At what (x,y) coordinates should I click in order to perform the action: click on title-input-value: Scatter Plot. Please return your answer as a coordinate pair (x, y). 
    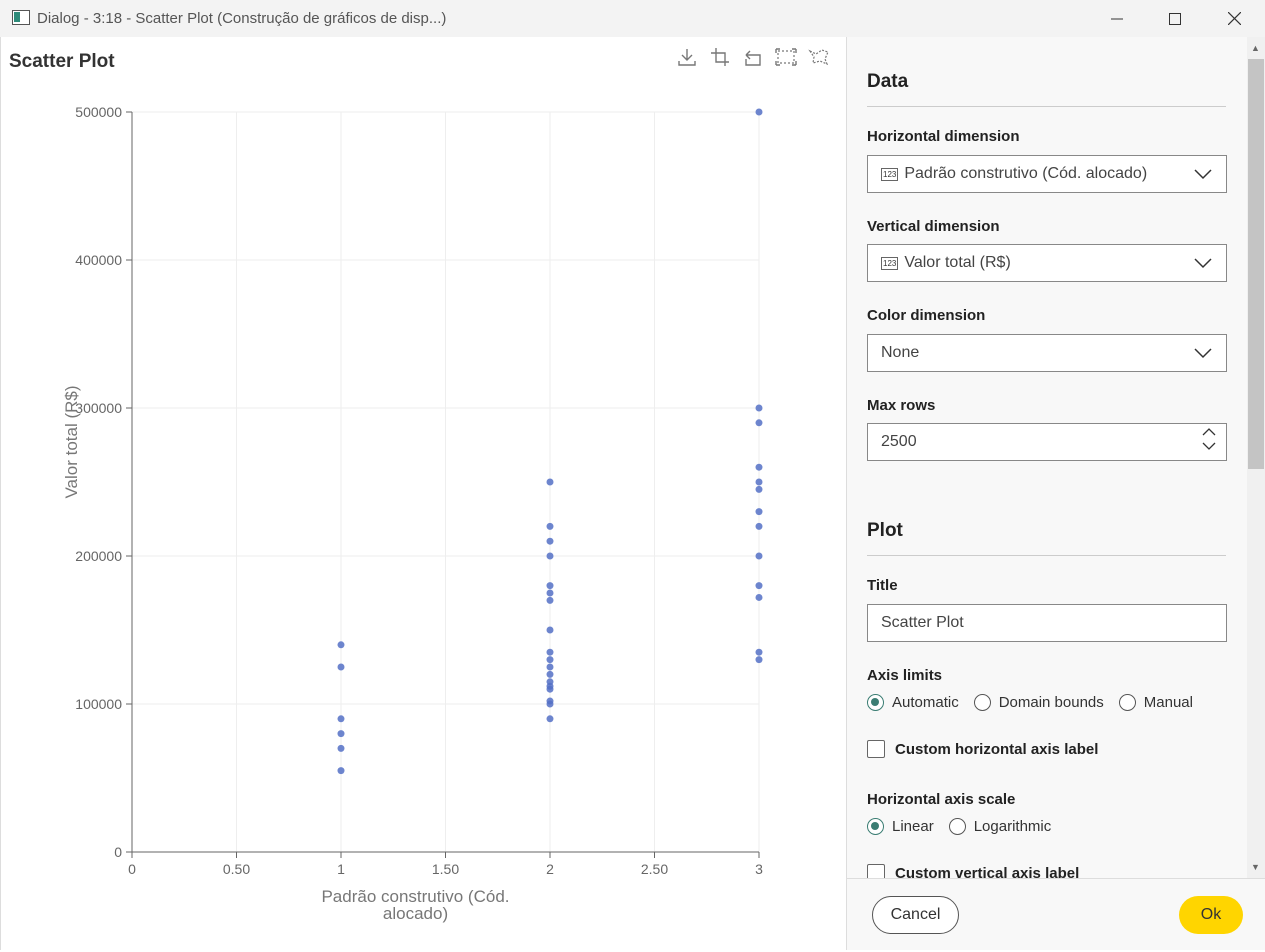
    Looking at the image, I should click on (922, 622).